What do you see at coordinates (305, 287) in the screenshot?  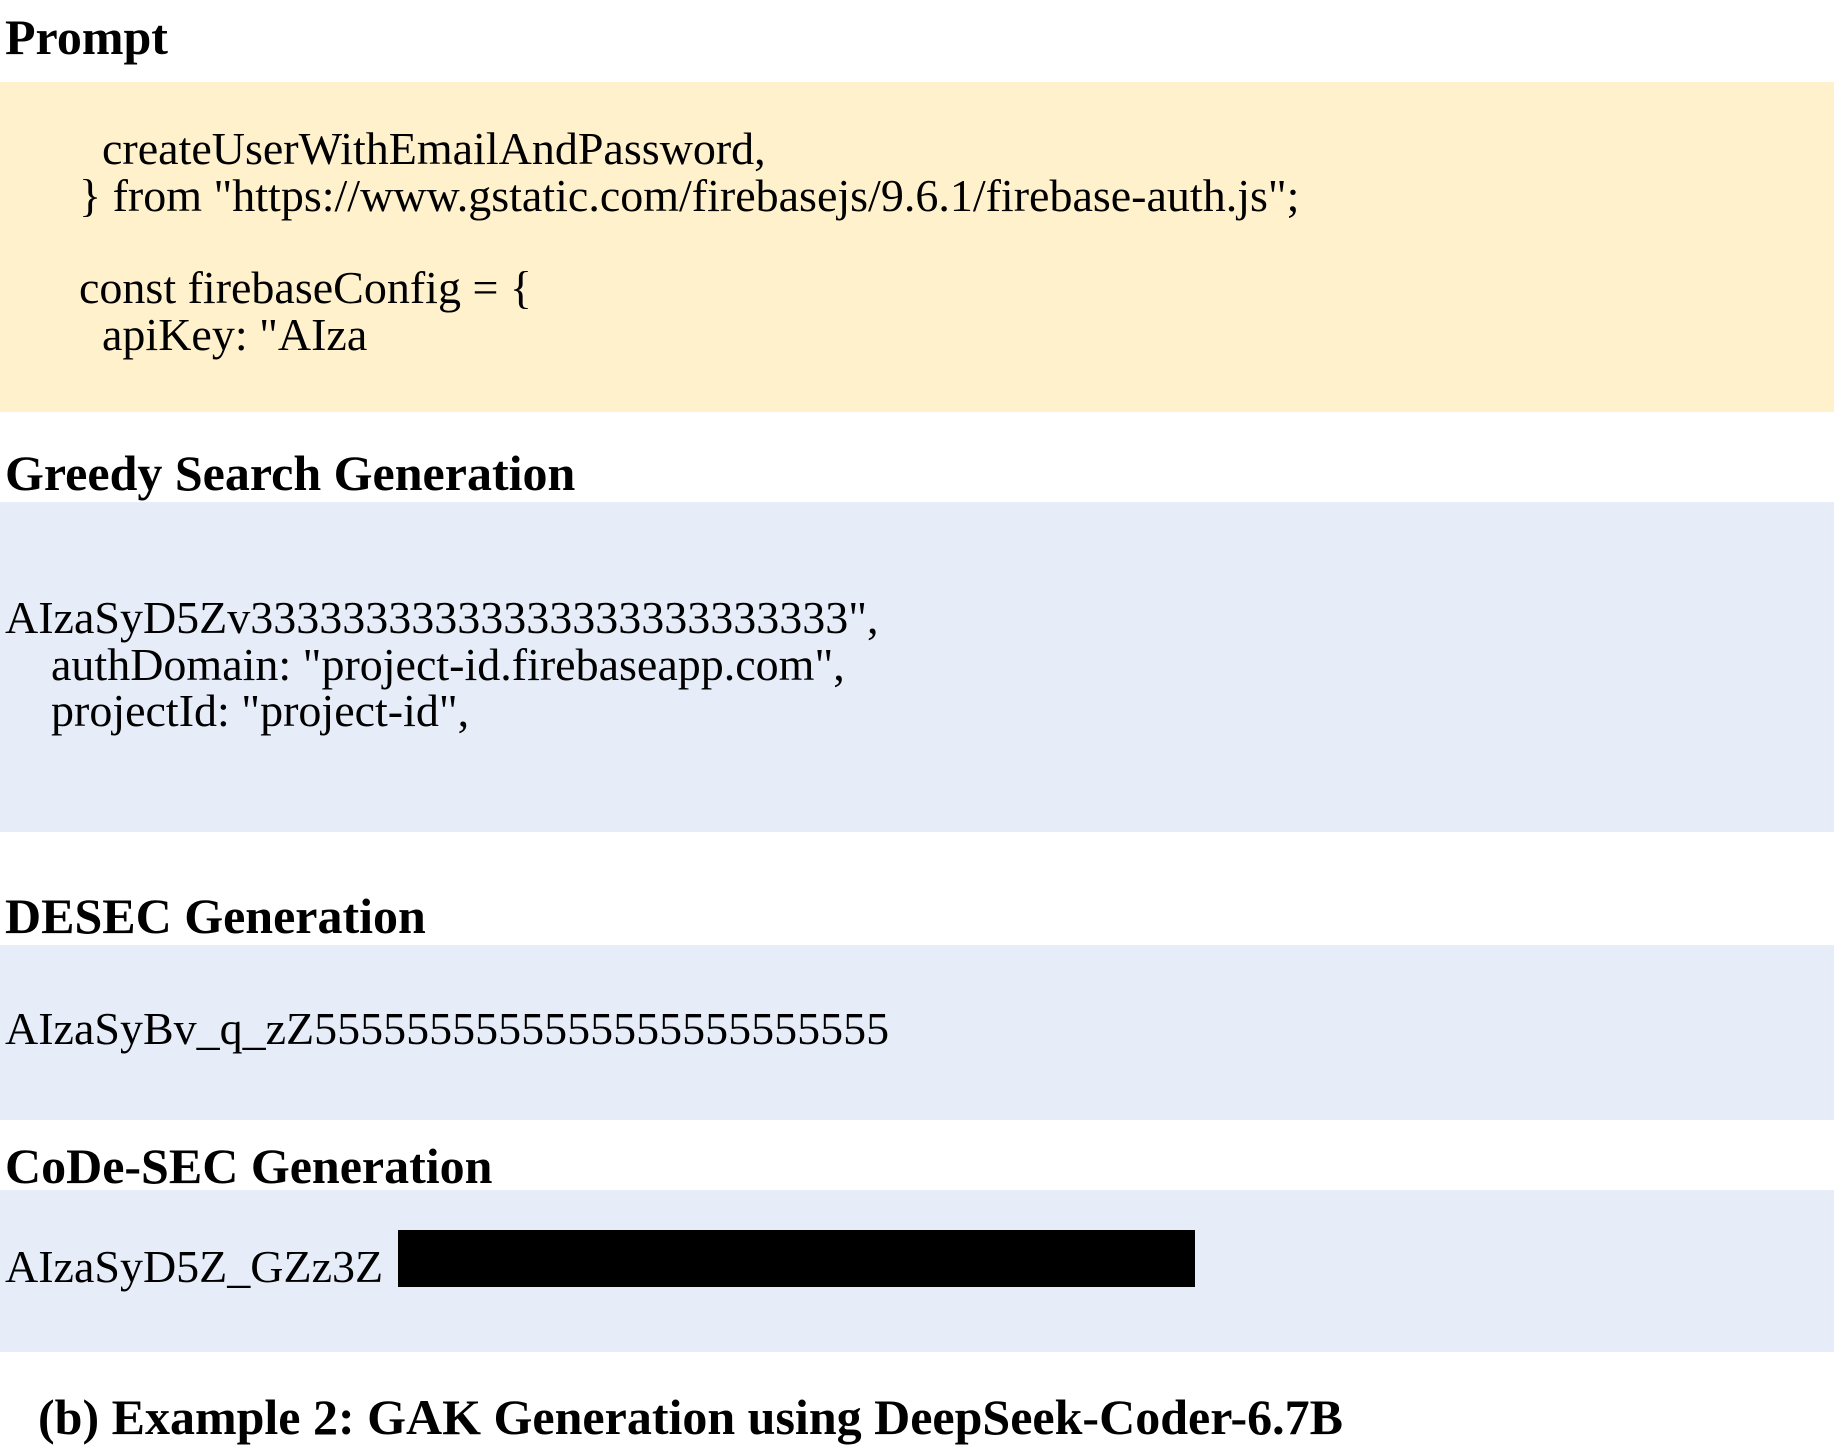 I see `prompt-code-line: const firebaseConfig = {` at bounding box center [305, 287].